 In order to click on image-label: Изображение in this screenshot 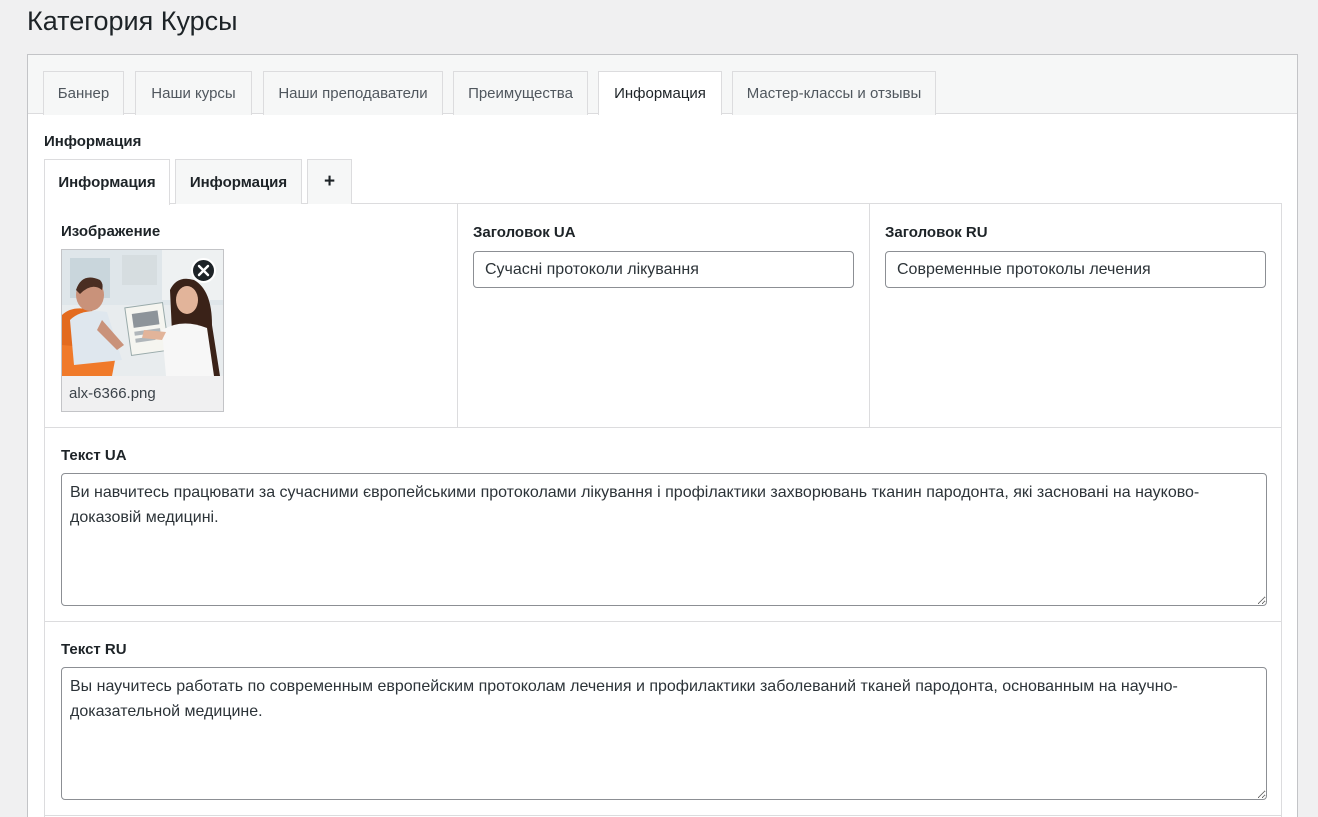, I will do `click(111, 231)`.